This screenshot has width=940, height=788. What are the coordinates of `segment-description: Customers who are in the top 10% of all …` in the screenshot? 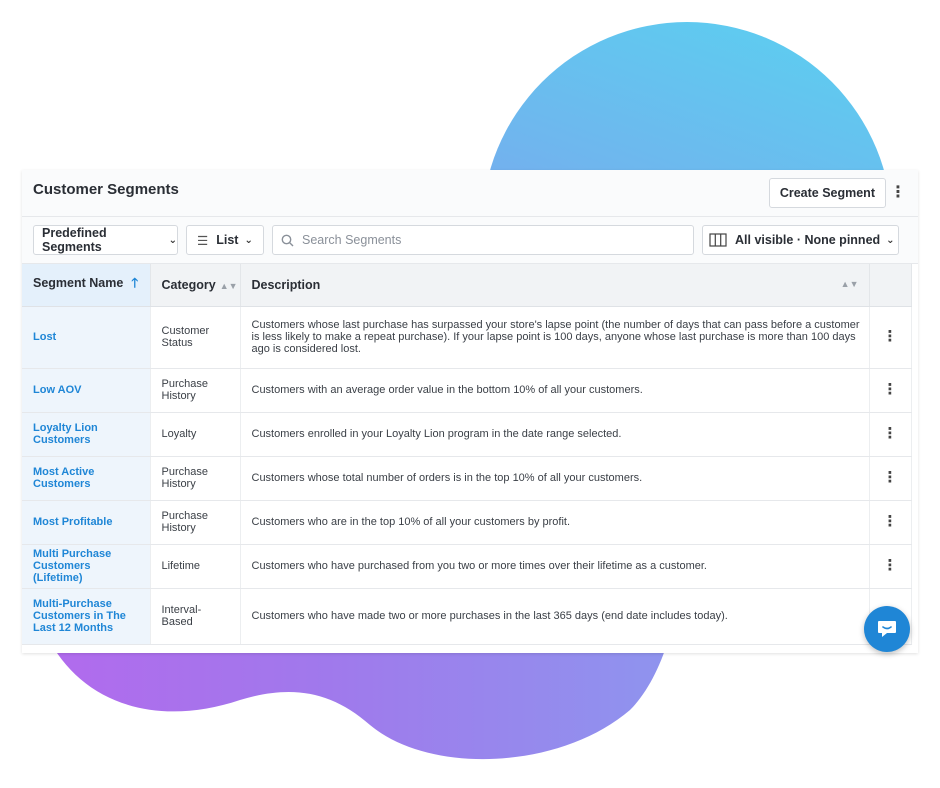 It's located at (555, 522).